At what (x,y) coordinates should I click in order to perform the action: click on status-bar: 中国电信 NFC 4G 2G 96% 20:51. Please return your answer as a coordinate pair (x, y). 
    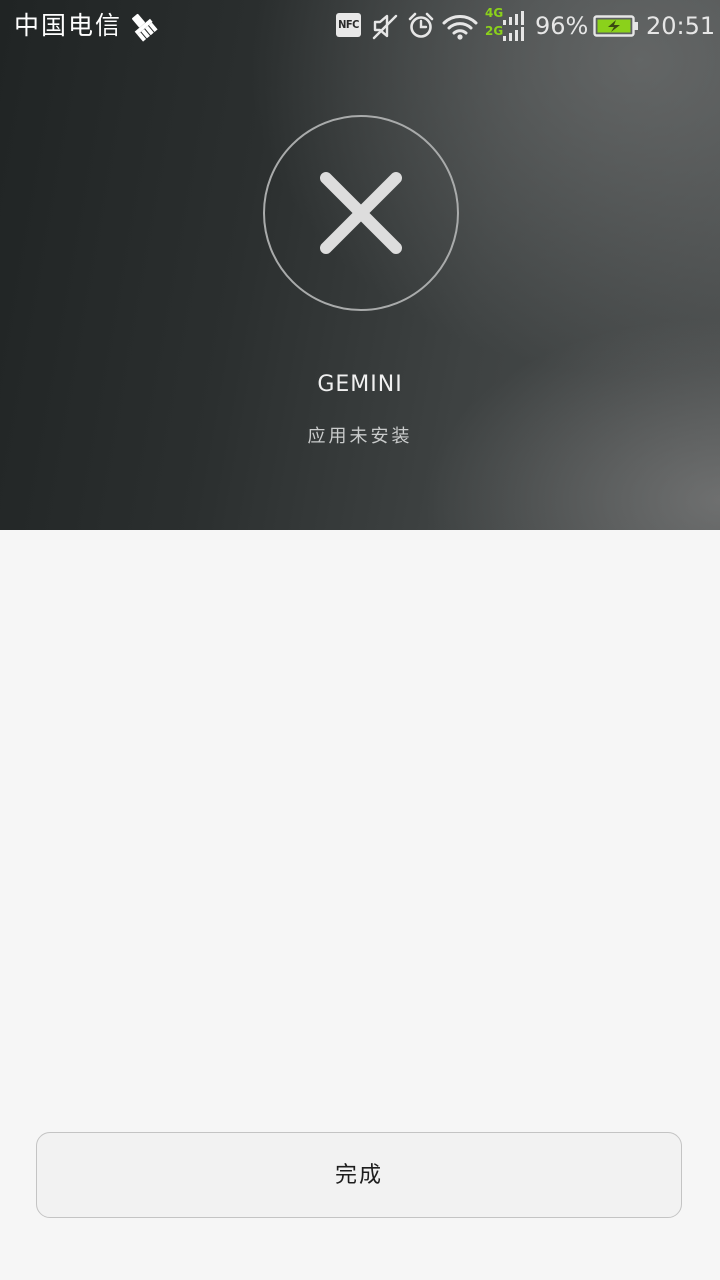
    Looking at the image, I should click on (360, 26).